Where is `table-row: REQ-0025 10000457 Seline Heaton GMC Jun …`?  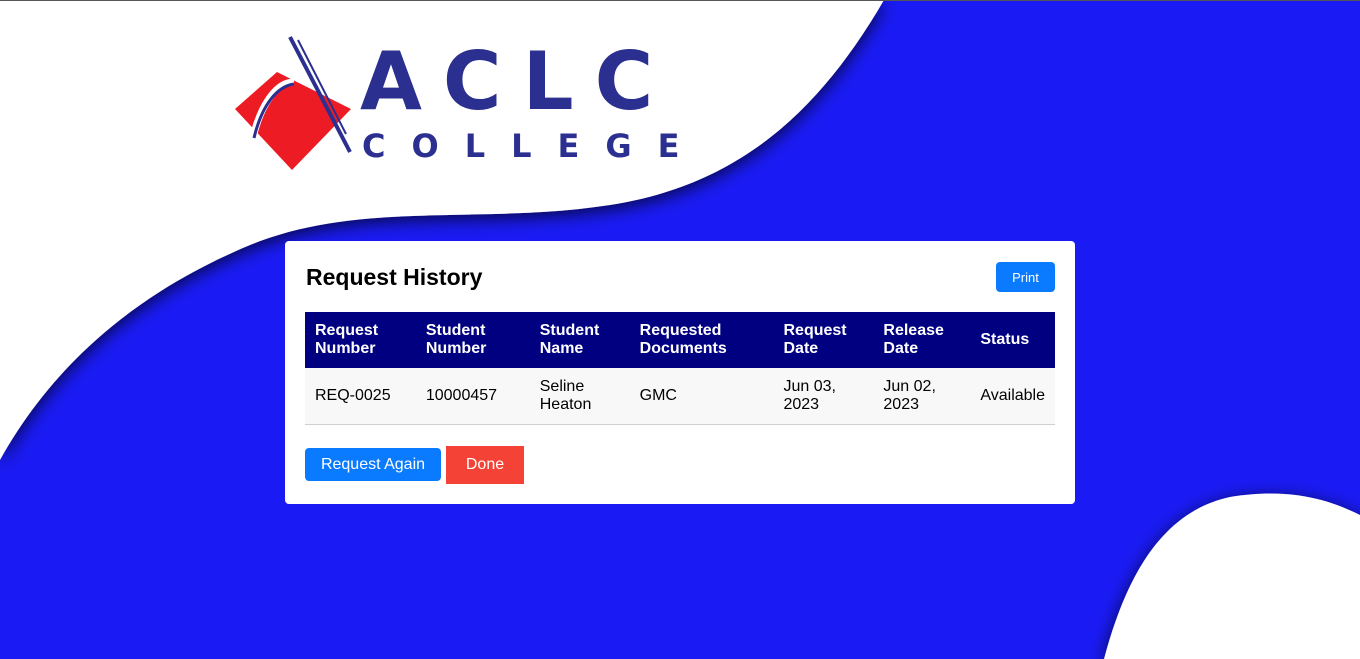 table-row: REQ-0025 10000457 Seline Heaton GMC Jun … is located at coordinates (680, 396).